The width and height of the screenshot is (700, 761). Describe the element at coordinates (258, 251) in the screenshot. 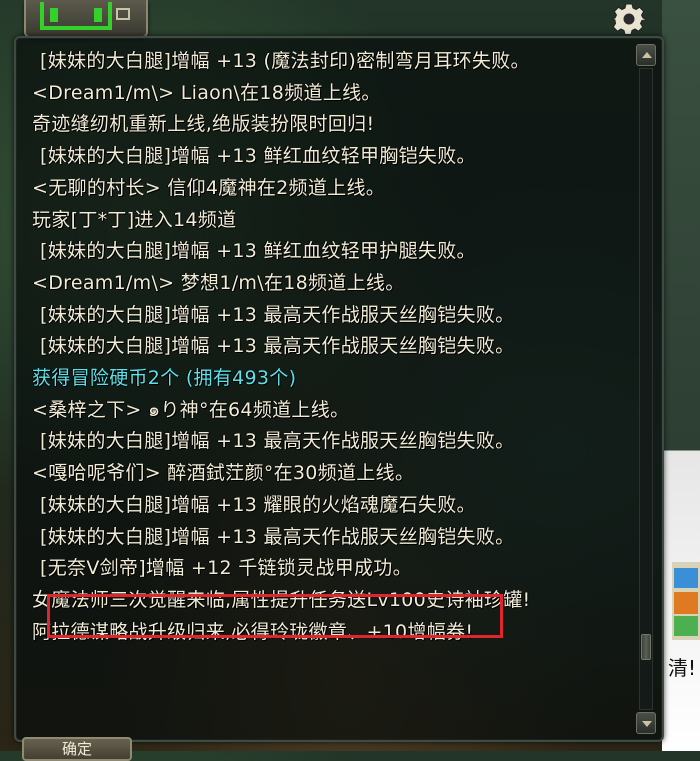

I see `chat-message: [妹妹的大白腿]增幅 +13 鲜红血纹轻甲护腿失败。` at that location.